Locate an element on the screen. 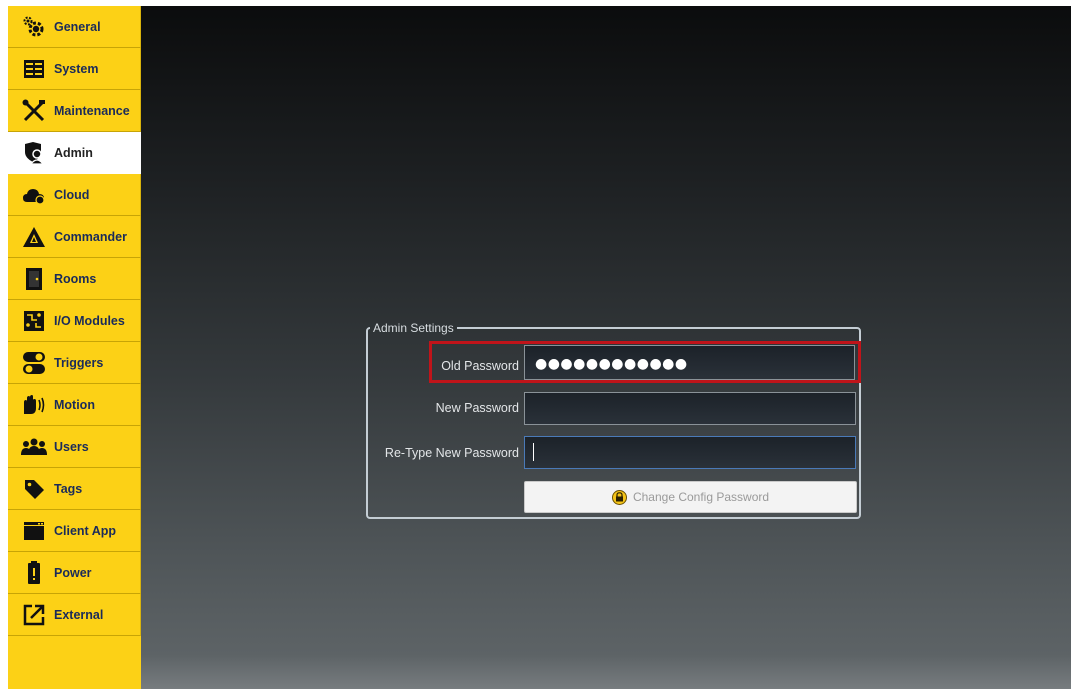 The image size is (1079, 689). gears-icon is located at coordinates (34, 27).